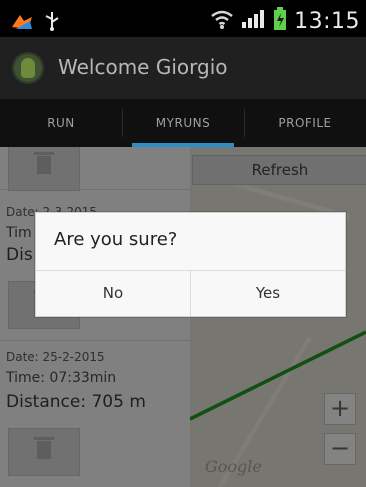  What do you see at coordinates (183, 18) in the screenshot?
I see `status-bar: 13:15` at bounding box center [183, 18].